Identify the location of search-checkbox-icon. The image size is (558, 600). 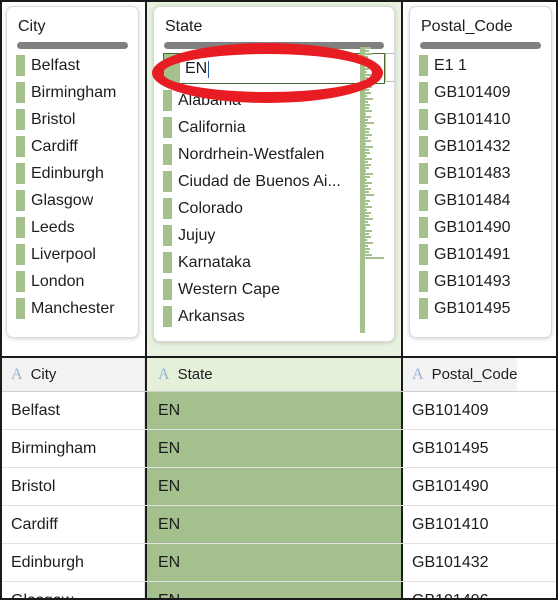
(172, 68).